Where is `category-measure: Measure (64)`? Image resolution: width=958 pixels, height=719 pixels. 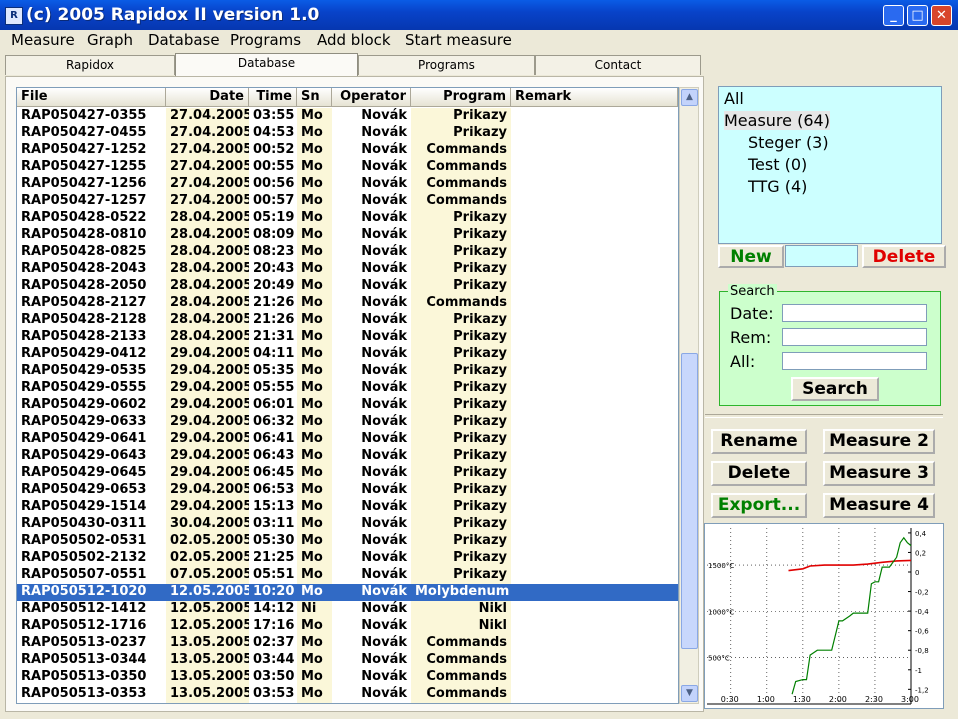 category-measure: Measure (64) is located at coordinates (777, 120).